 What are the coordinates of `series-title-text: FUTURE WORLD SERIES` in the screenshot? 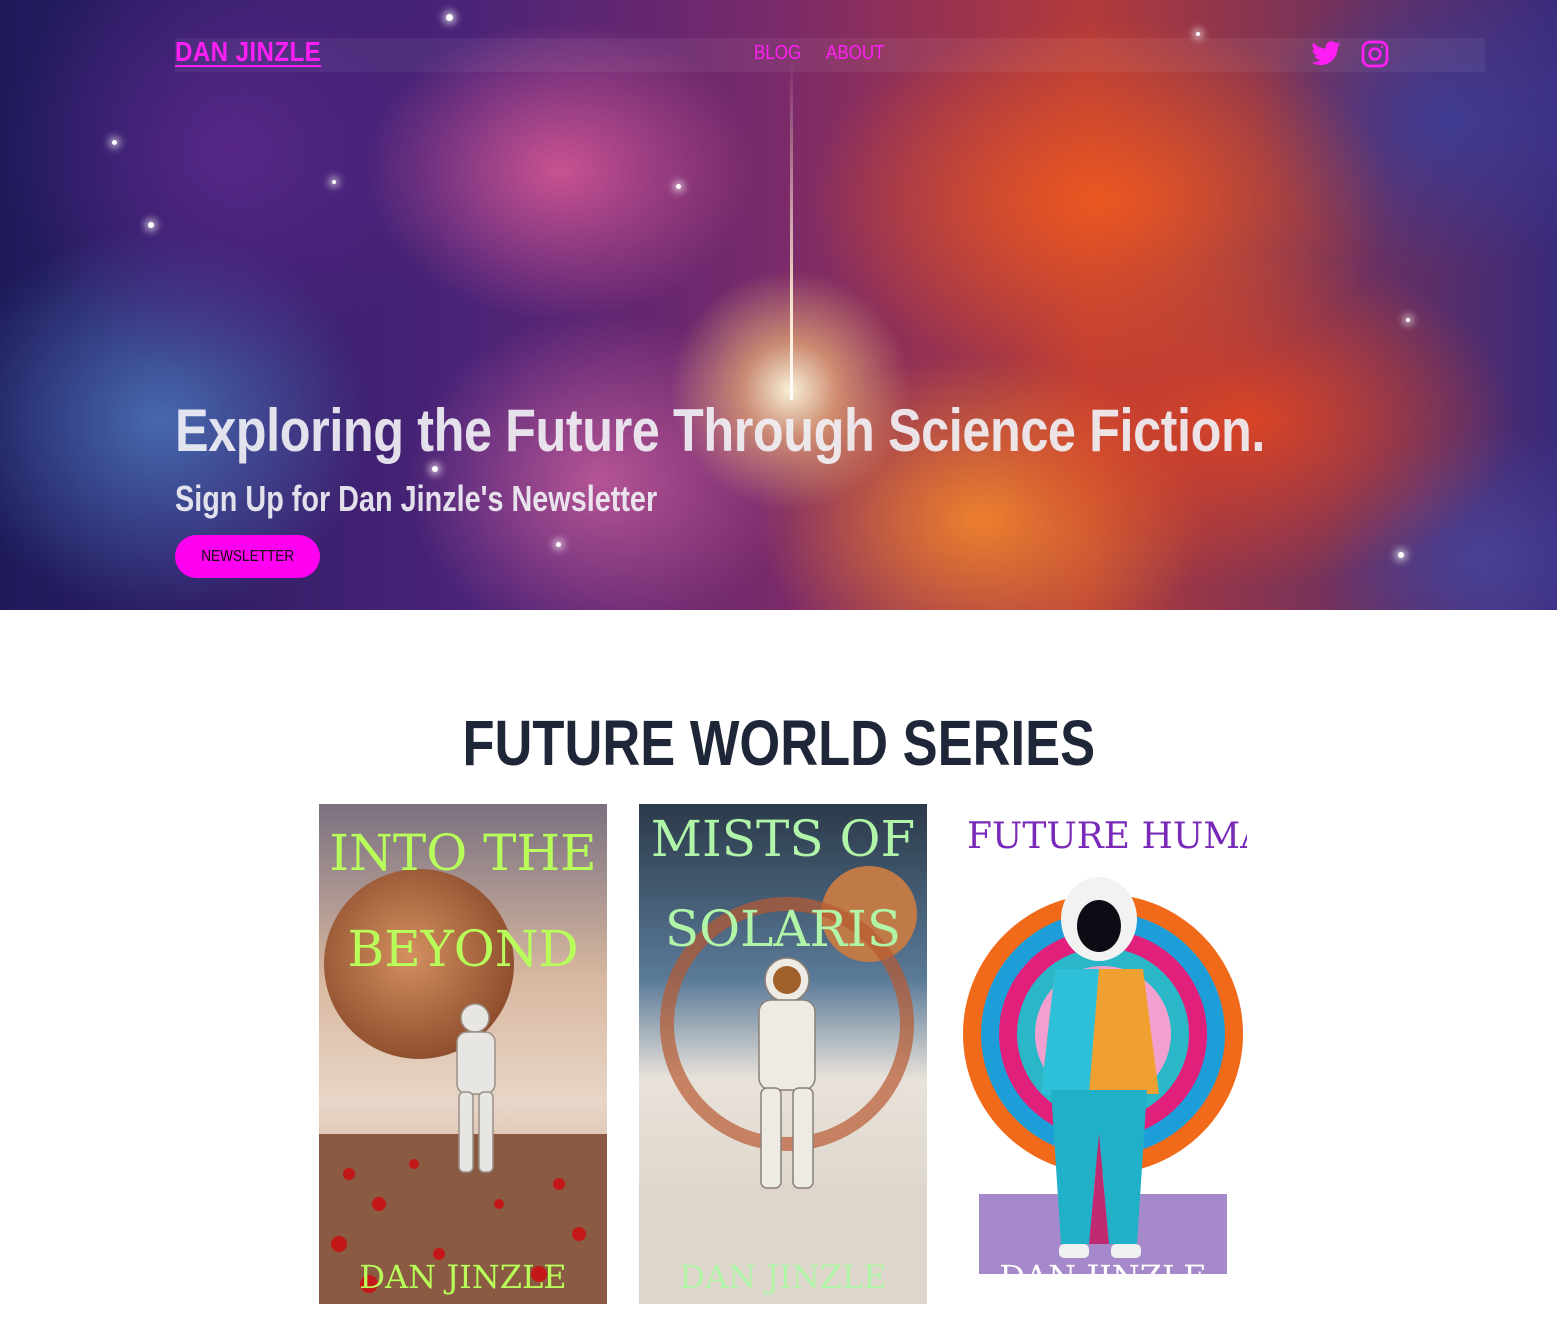 It's located at (778, 743).